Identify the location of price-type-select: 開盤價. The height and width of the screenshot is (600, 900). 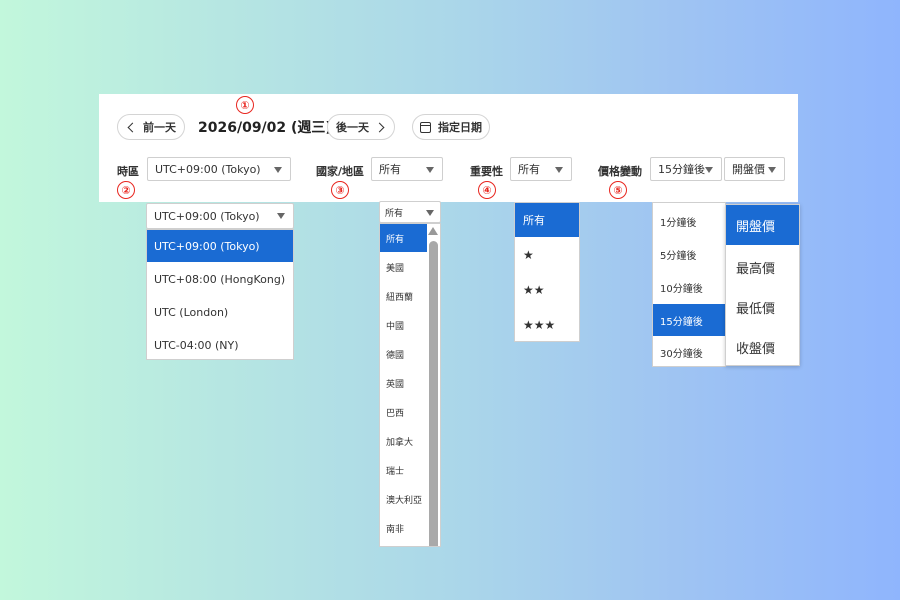
(754, 169).